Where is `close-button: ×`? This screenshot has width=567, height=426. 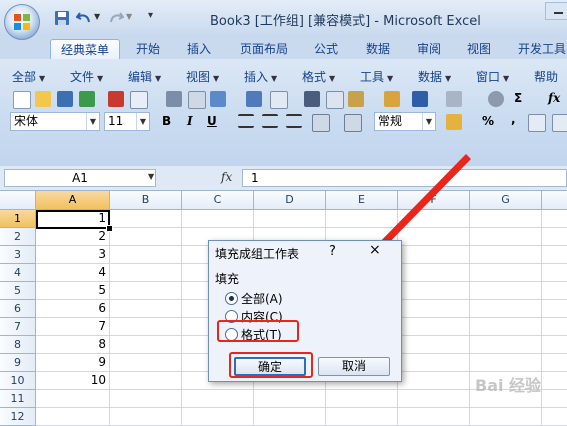
close-button: × is located at coordinates (375, 250).